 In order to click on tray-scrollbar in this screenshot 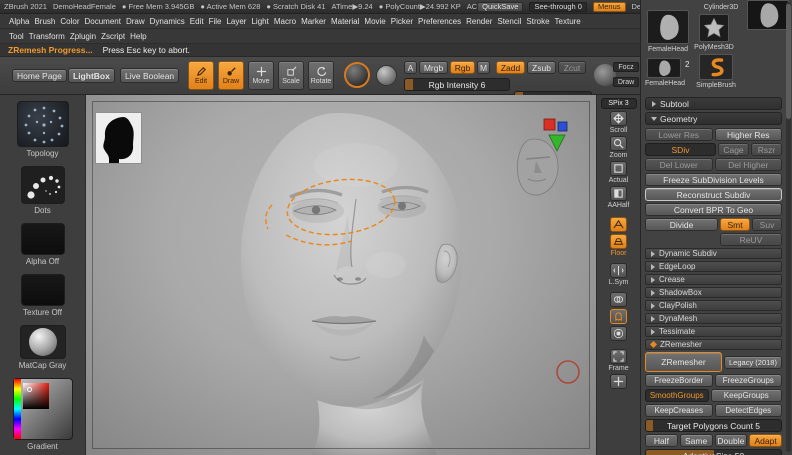, I will do `click(788, 227)`.